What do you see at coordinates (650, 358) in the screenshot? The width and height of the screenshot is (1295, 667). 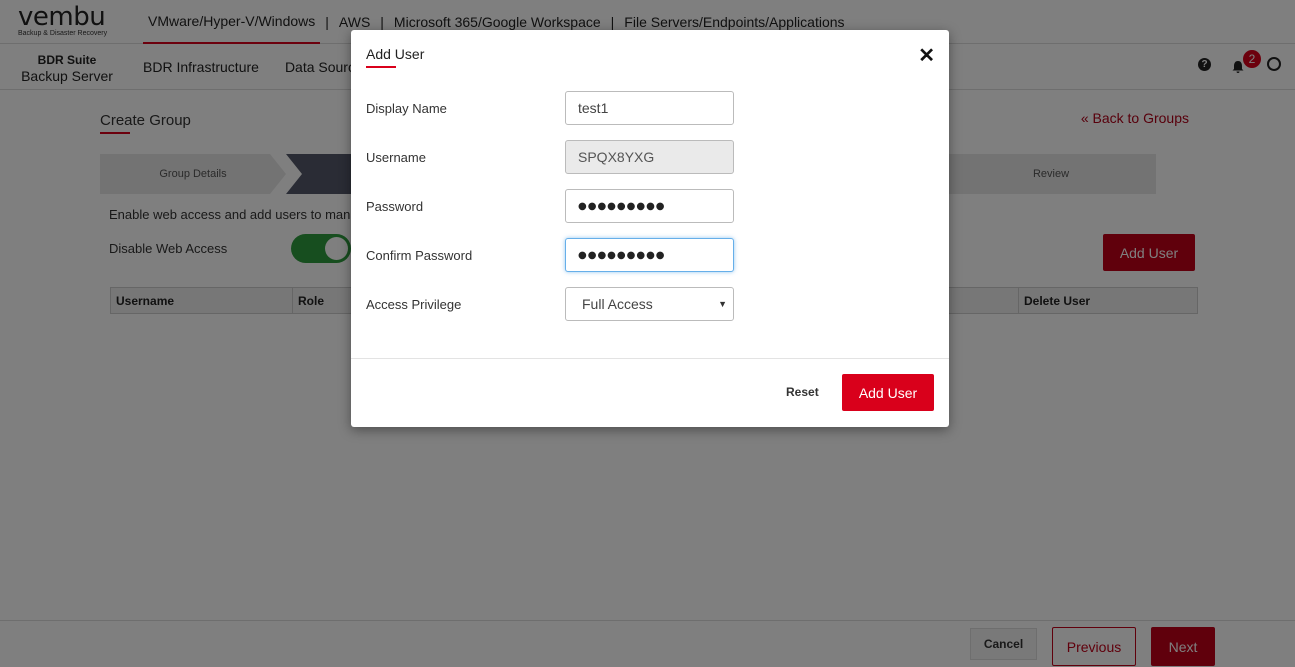 I see `modal-divider` at bounding box center [650, 358].